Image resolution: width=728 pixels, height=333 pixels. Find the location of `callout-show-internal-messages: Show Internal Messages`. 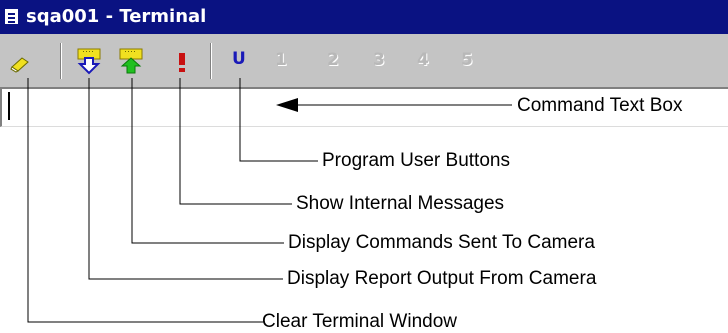

callout-show-internal-messages: Show Internal Messages is located at coordinates (400, 203).